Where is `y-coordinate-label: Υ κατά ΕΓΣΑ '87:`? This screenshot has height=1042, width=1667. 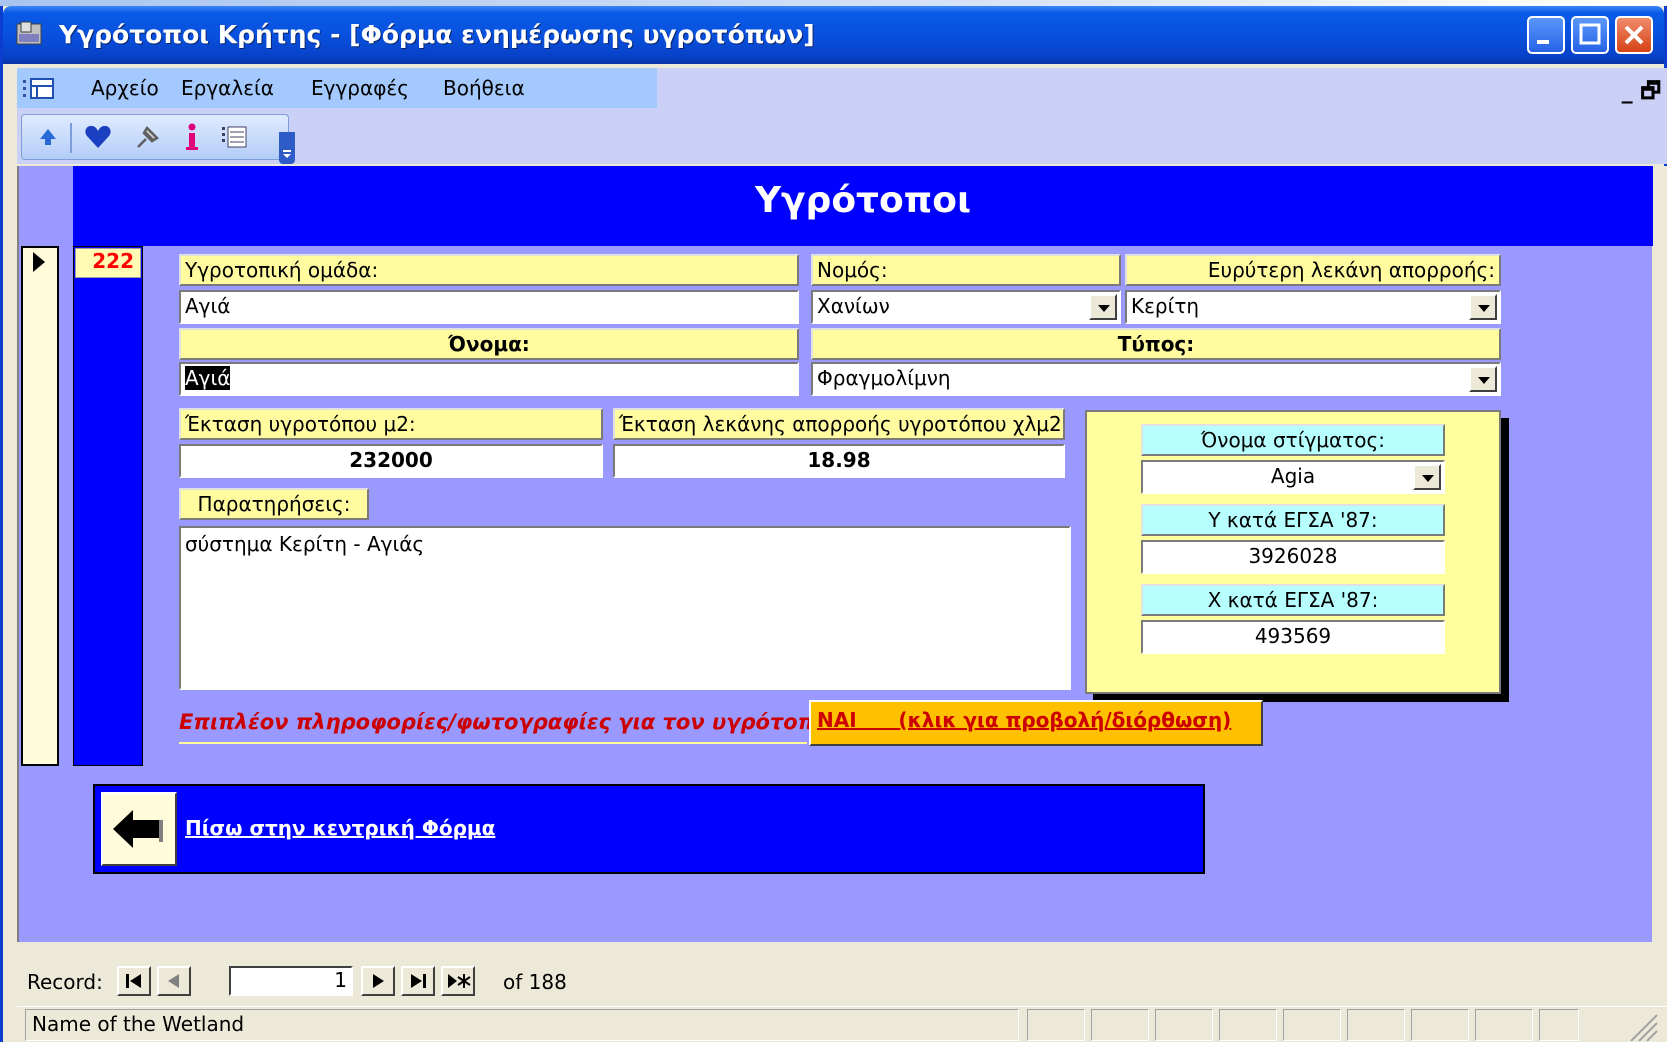
y-coordinate-label: Υ κατά ΕΓΣΑ '87: is located at coordinates (1293, 520).